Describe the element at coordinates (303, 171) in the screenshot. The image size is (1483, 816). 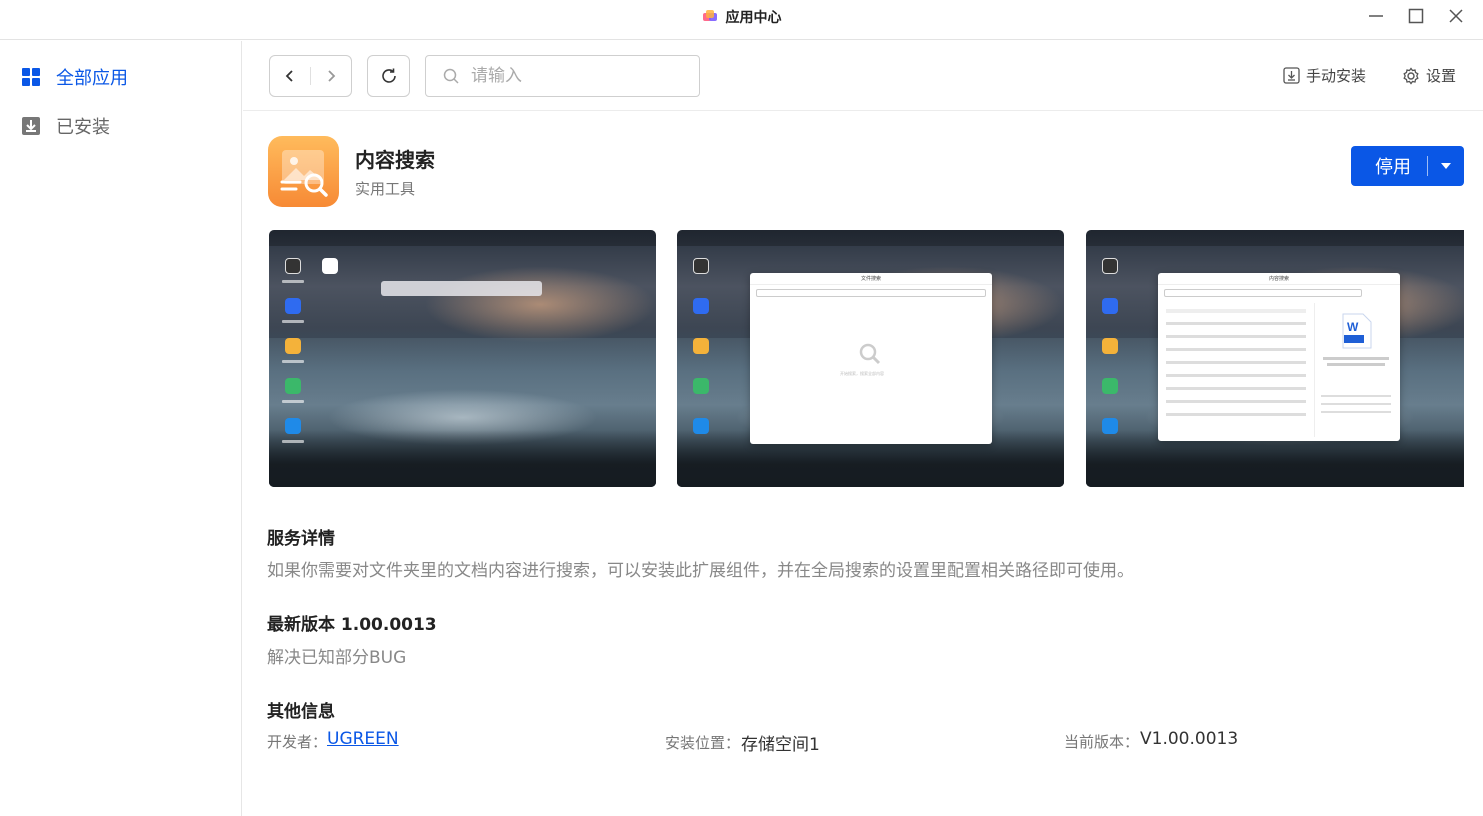
I see `content-search-app-icon` at that location.